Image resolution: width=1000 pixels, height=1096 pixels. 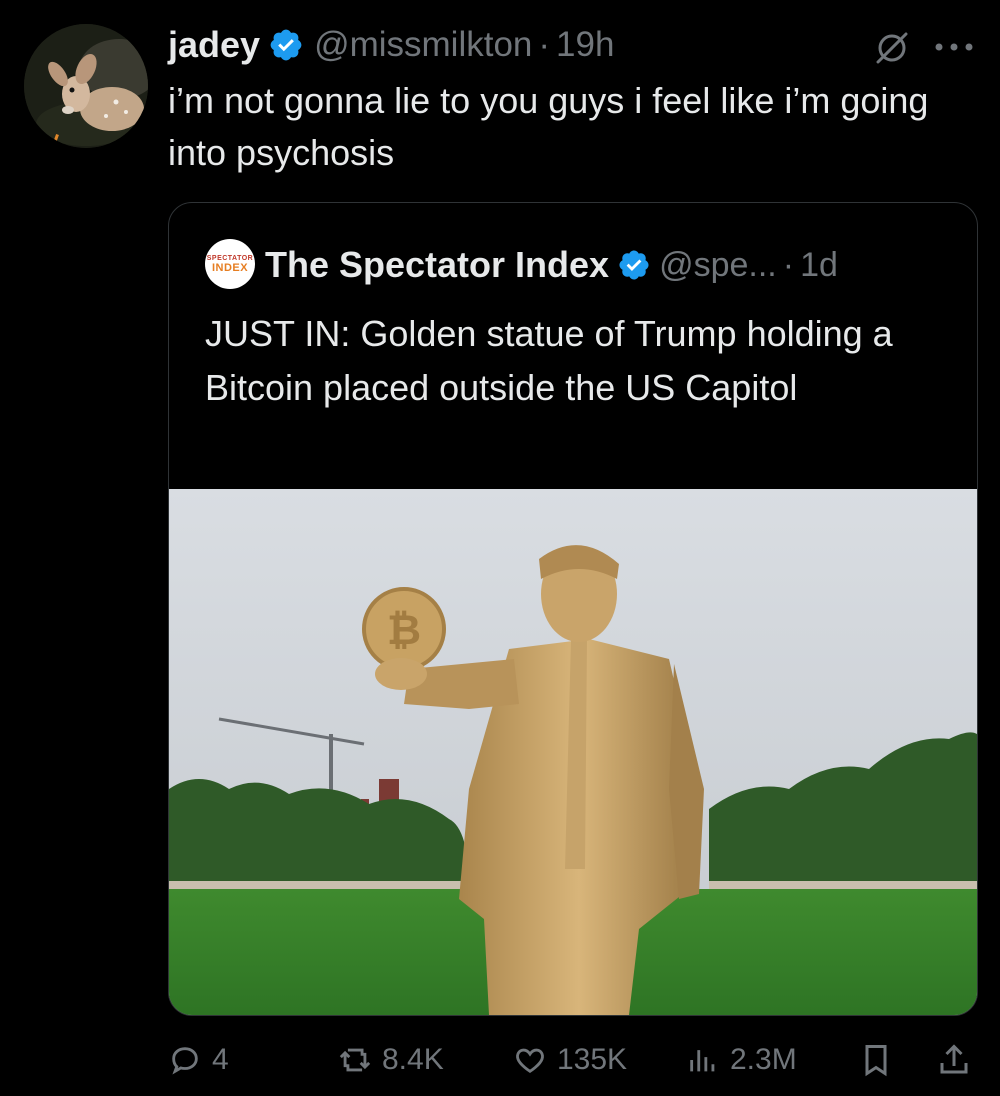 What do you see at coordinates (230, 258) in the screenshot?
I see `avatar-logo-line1: SPECTATOR` at bounding box center [230, 258].